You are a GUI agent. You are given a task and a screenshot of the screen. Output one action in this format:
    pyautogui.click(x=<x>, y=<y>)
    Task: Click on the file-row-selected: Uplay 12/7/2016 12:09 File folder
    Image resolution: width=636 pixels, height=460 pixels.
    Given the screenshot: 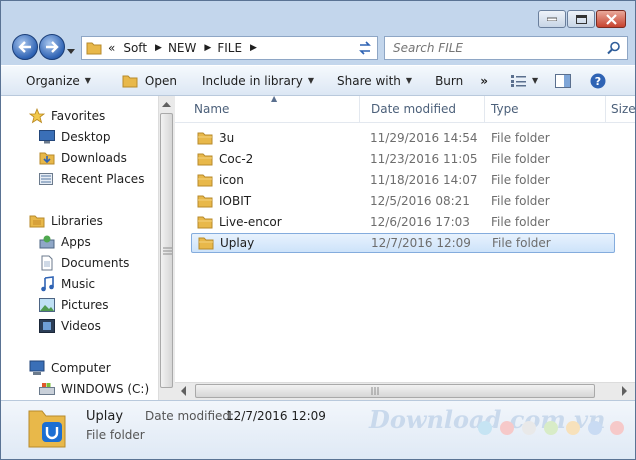 What is the action you would take?
    pyautogui.click(x=403, y=243)
    